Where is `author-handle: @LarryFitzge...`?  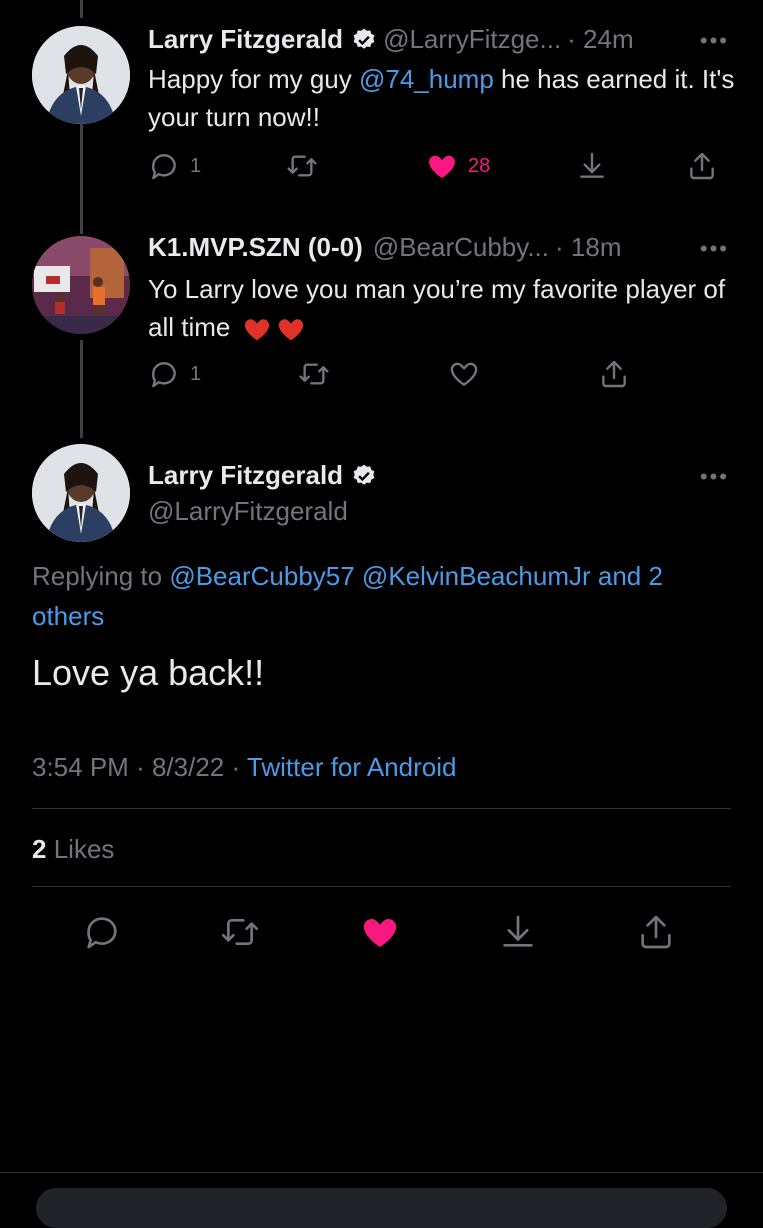
author-handle: @LarryFitzge... is located at coordinates (472, 39).